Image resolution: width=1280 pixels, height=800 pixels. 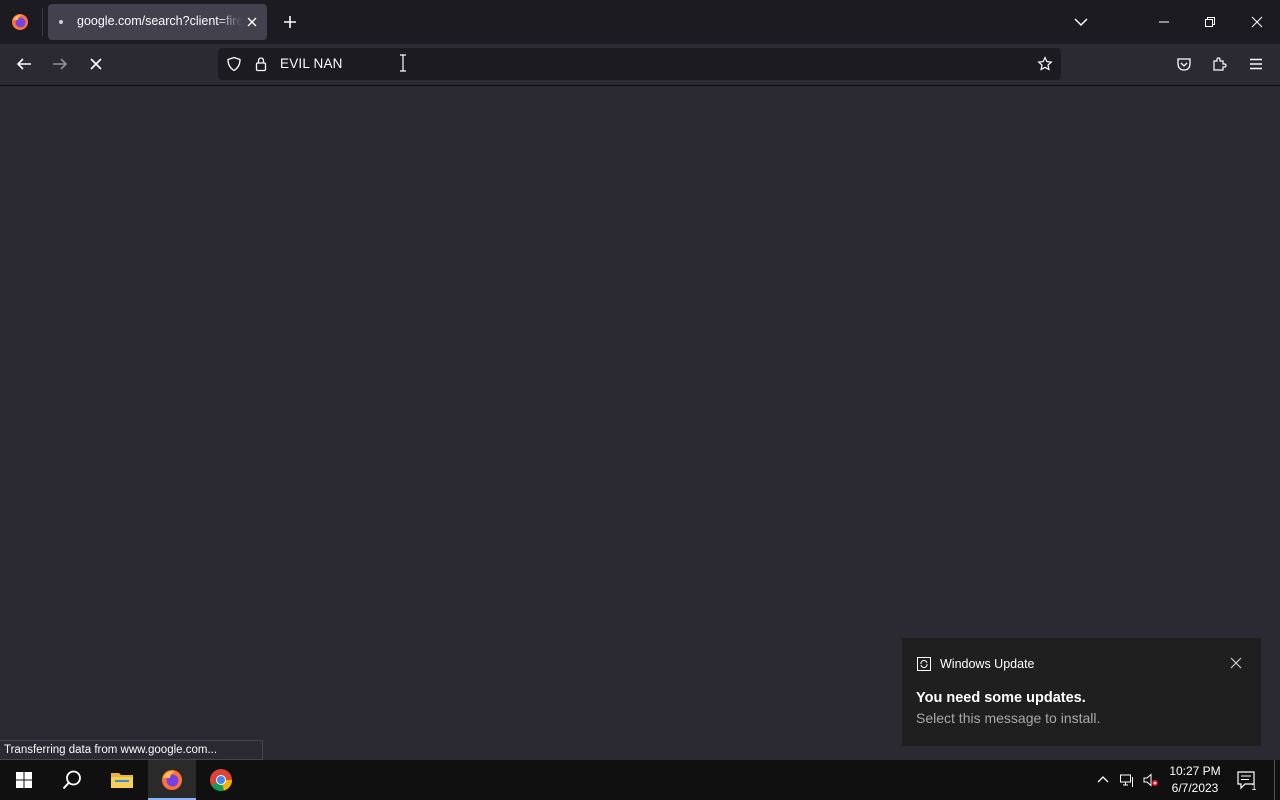 I want to click on search-button, so click(x=72, y=780).